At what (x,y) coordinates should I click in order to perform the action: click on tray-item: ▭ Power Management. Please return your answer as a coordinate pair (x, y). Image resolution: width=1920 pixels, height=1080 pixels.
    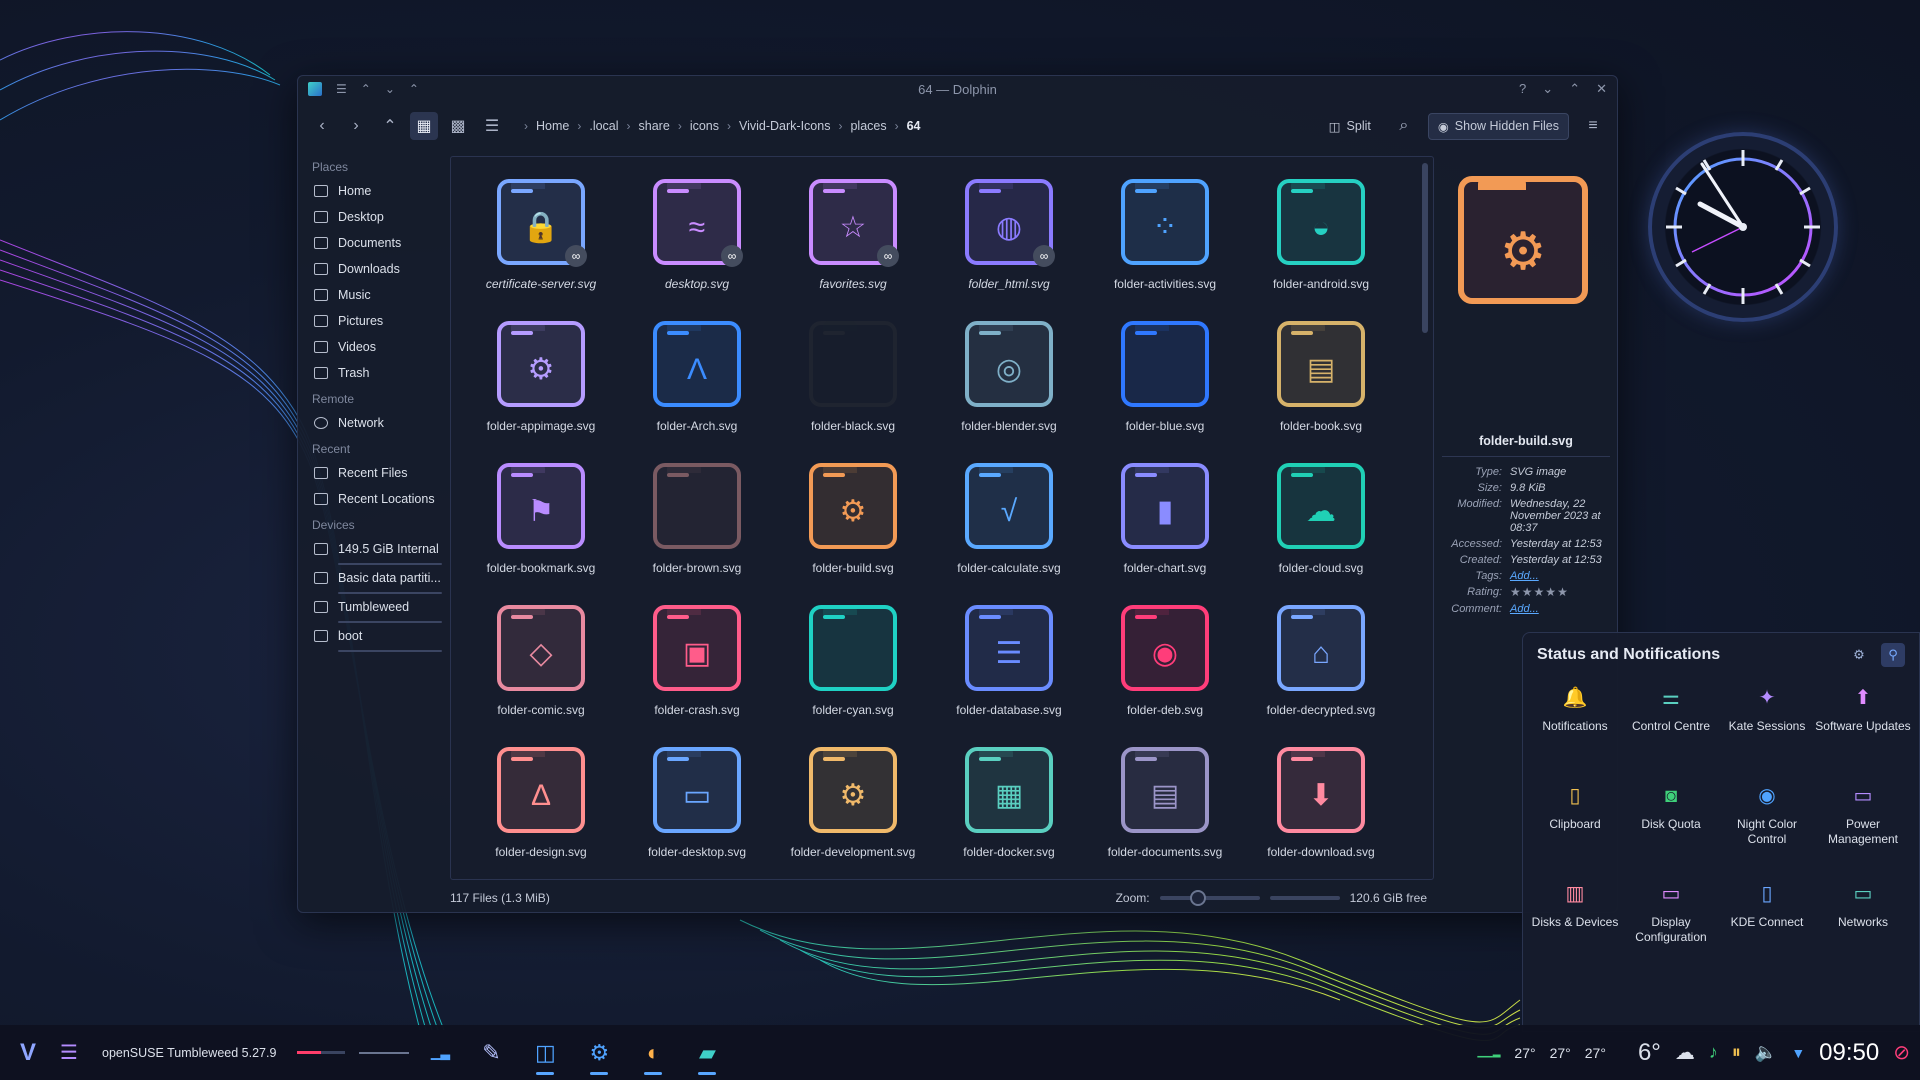
    Looking at the image, I should click on (1863, 825).